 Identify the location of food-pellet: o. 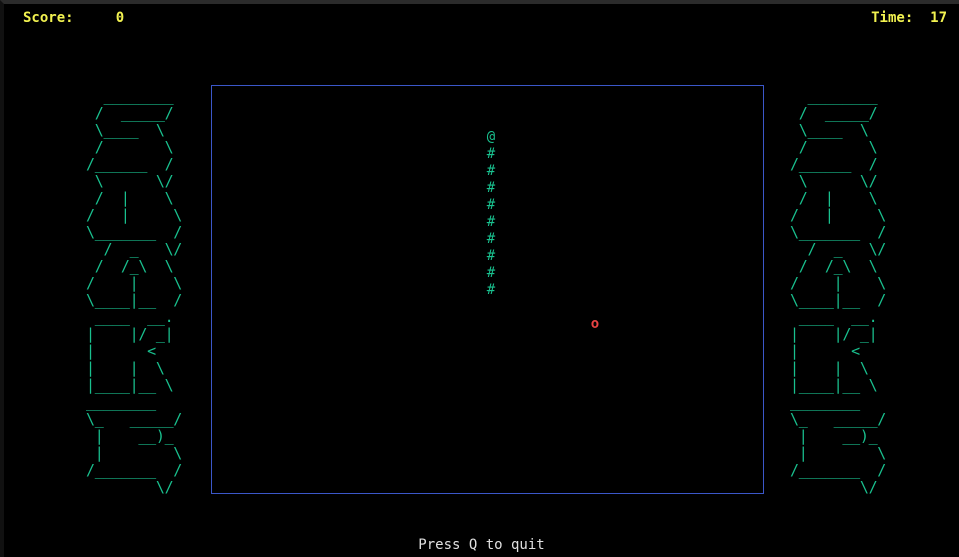
(595, 324).